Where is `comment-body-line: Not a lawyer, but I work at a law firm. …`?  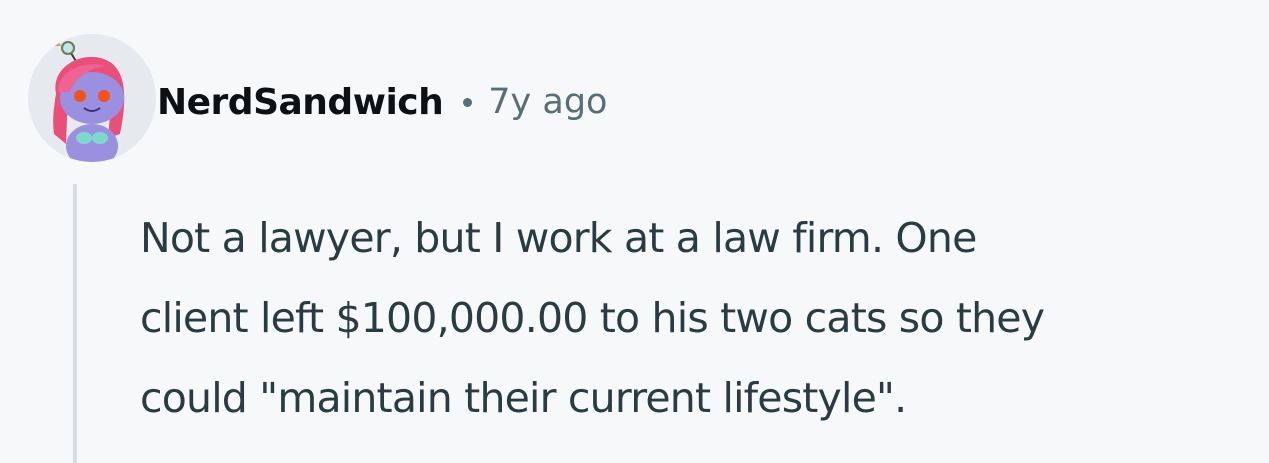
comment-body-line: Not a lawyer, but I work at a law firm. … is located at coordinates (558, 238).